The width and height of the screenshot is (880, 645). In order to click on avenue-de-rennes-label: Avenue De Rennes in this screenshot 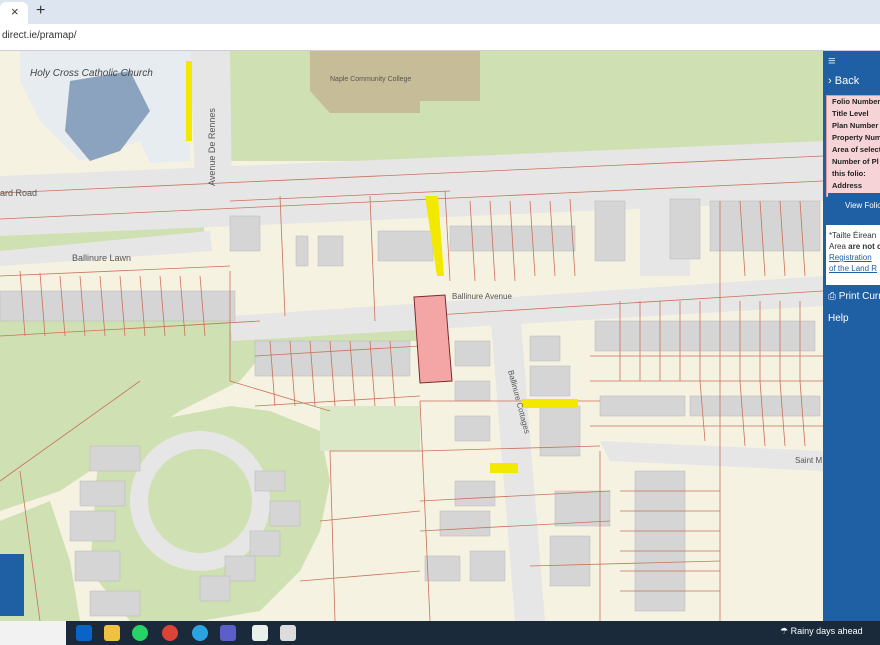, I will do `click(212, 147)`.